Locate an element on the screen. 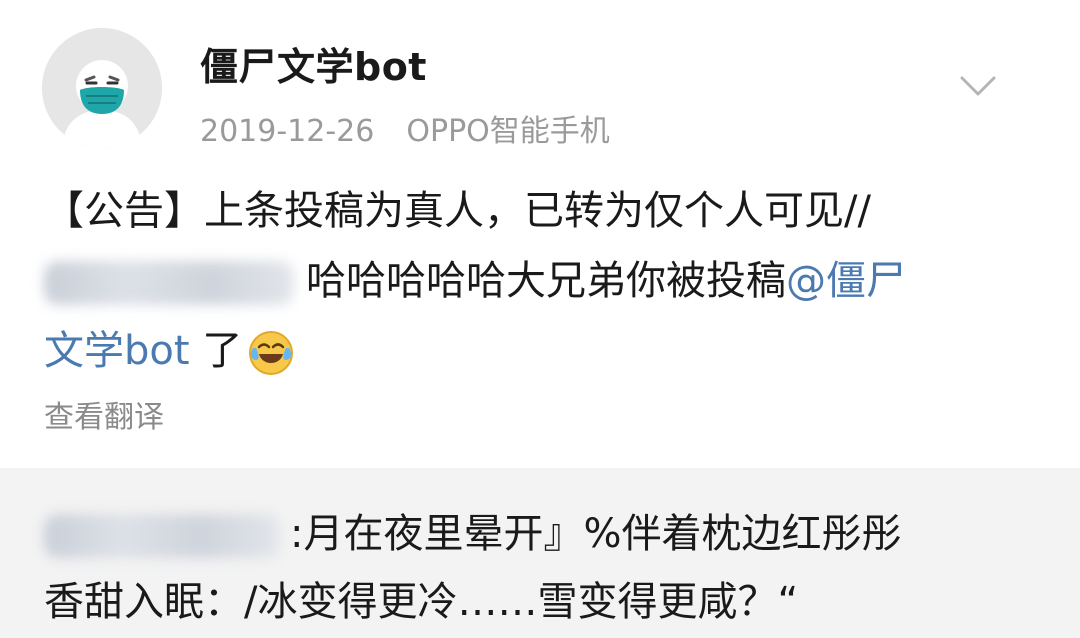 The width and height of the screenshot is (1080, 638). translate-link: 查看翻译 is located at coordinates (104, 414).